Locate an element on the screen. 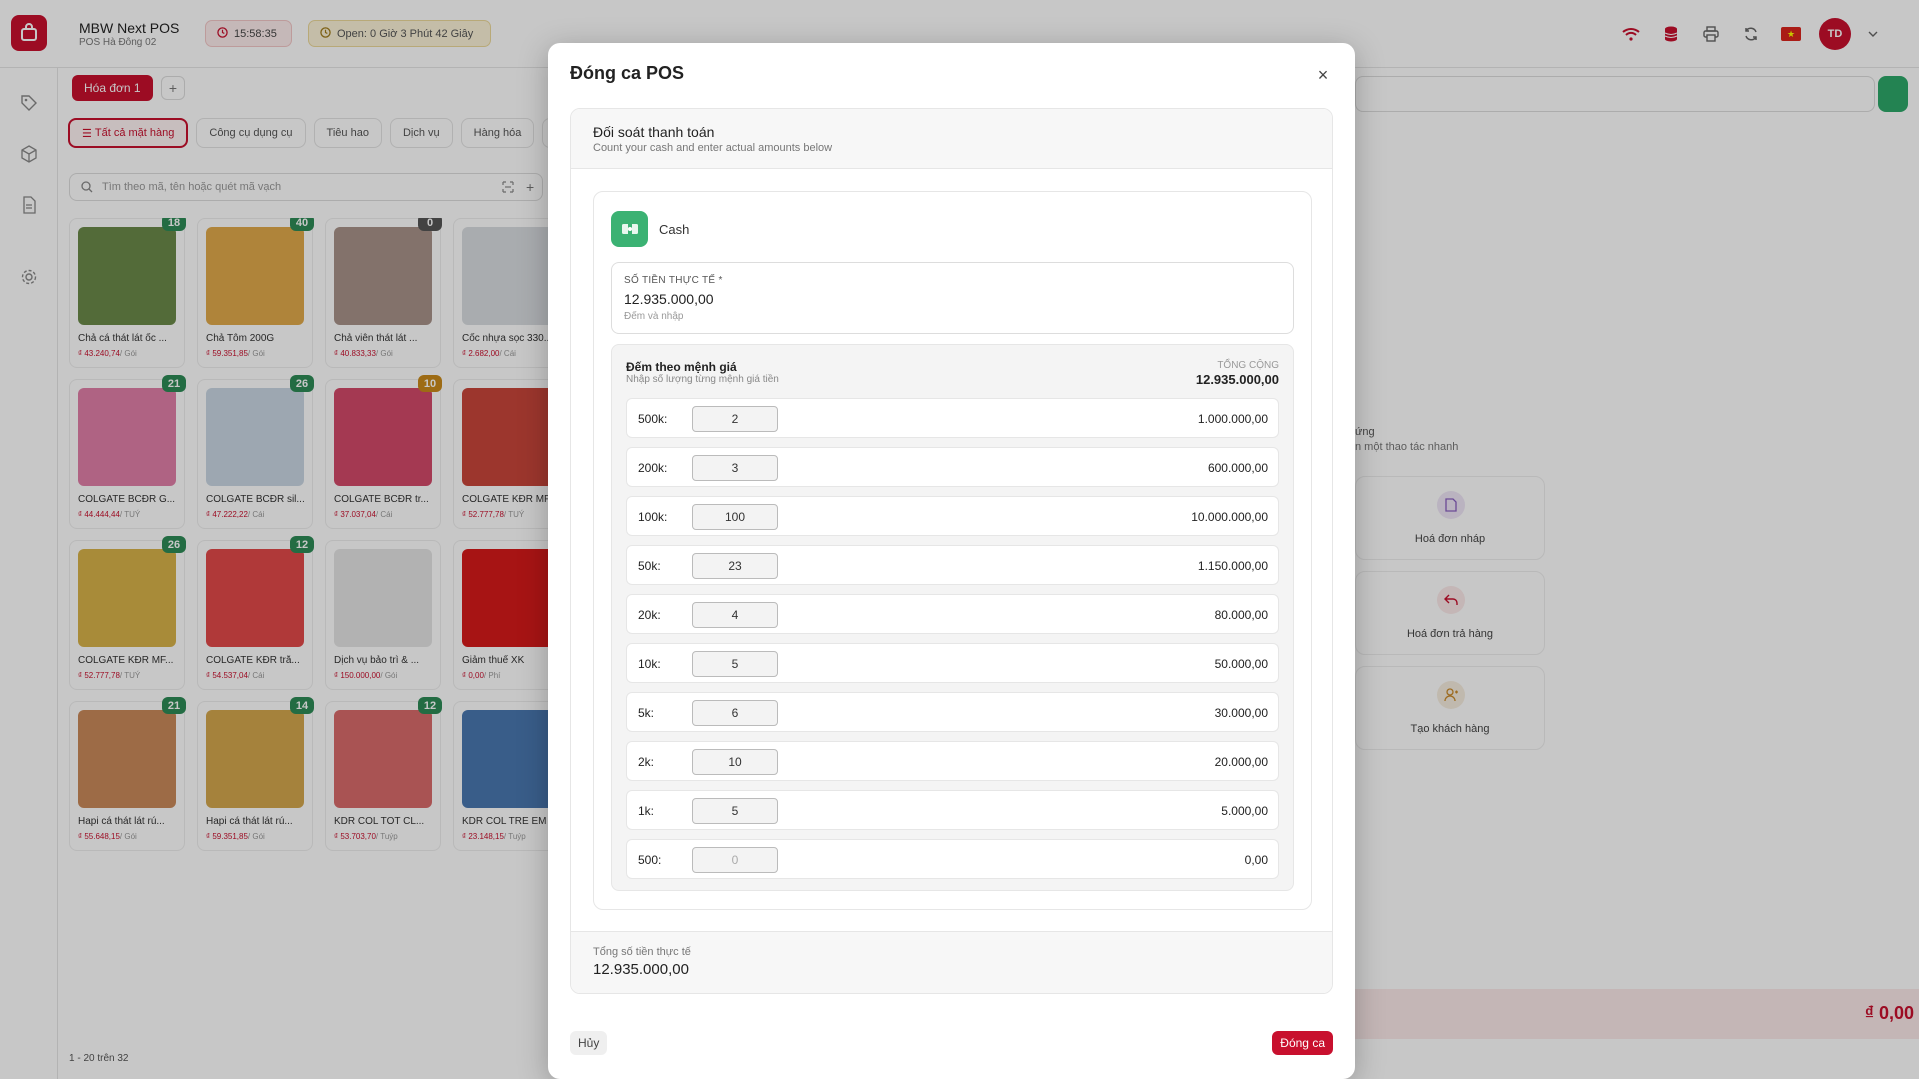 This screenshot has width=1919, height=1079. denomination-quantity-input: 6 is located at coordinates (735, 713).